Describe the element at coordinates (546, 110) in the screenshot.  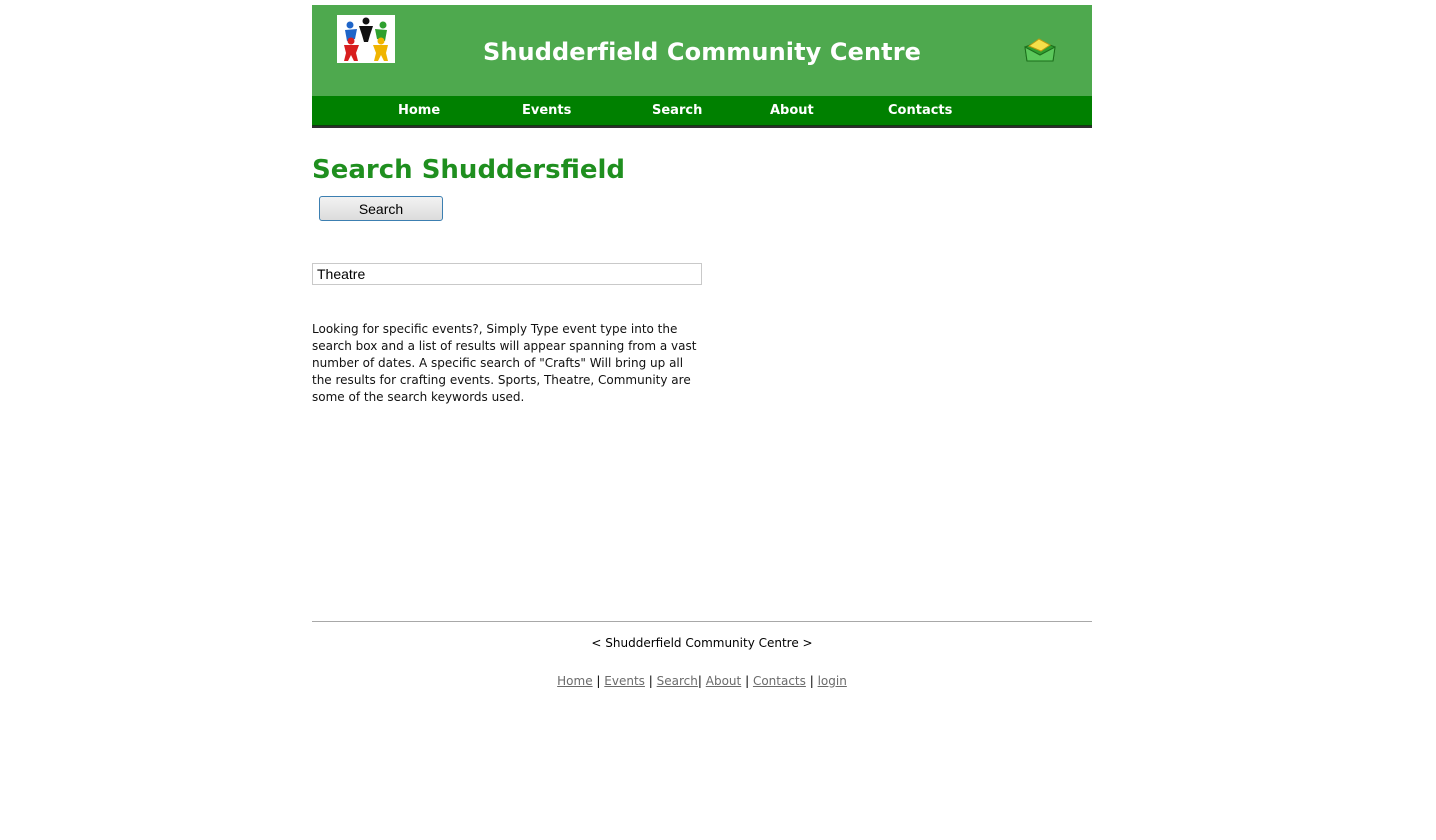
I see `nav-item-events: Events` at that location.